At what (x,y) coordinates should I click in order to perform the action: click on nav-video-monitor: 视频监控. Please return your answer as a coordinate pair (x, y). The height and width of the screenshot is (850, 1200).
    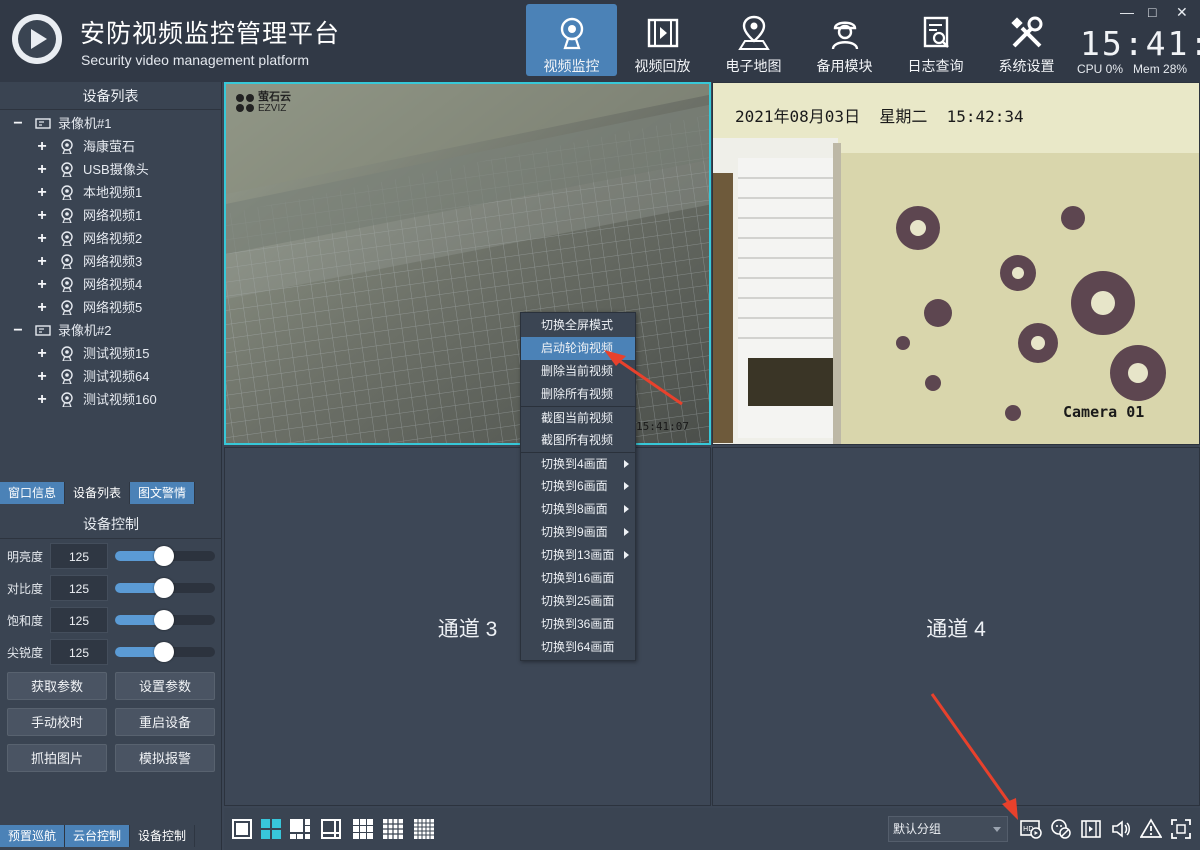
    Looking at the image, I should click on (571, 40).